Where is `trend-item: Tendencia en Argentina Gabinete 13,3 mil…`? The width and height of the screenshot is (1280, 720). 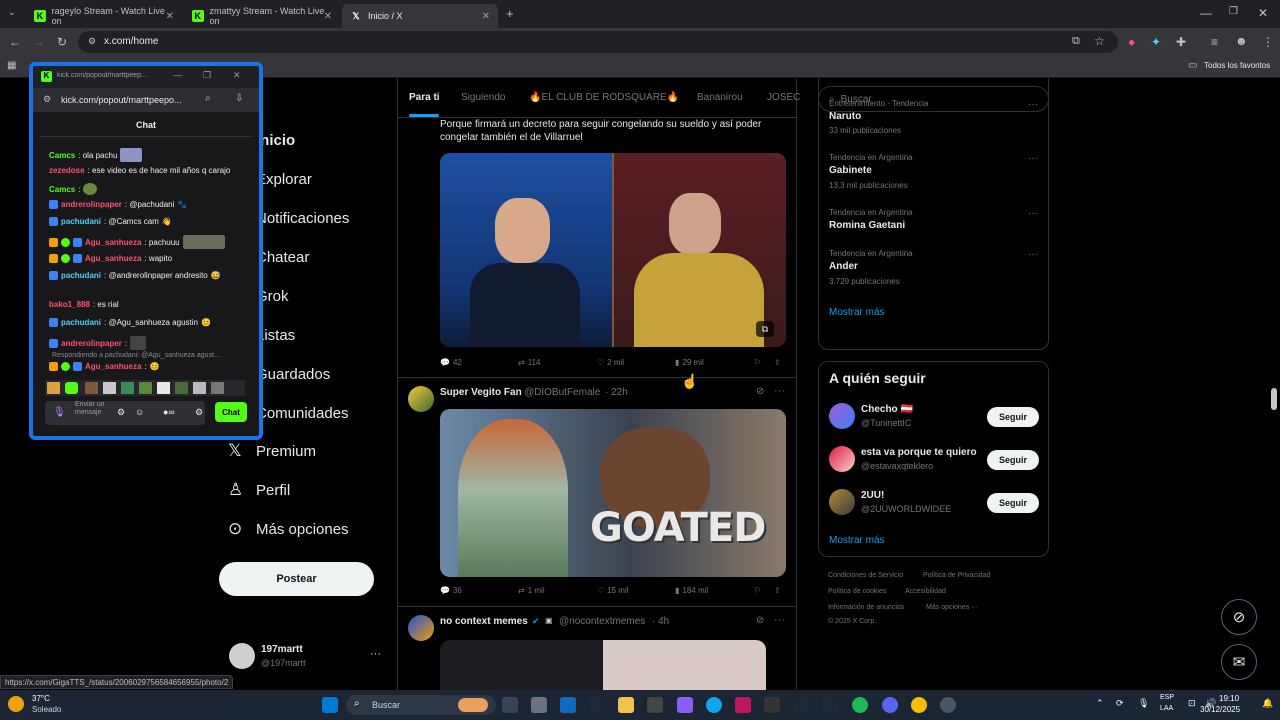
trend-item: Tendencia en Argentina Gabinete 13,3 mil… is located at coordinates (933, 171).